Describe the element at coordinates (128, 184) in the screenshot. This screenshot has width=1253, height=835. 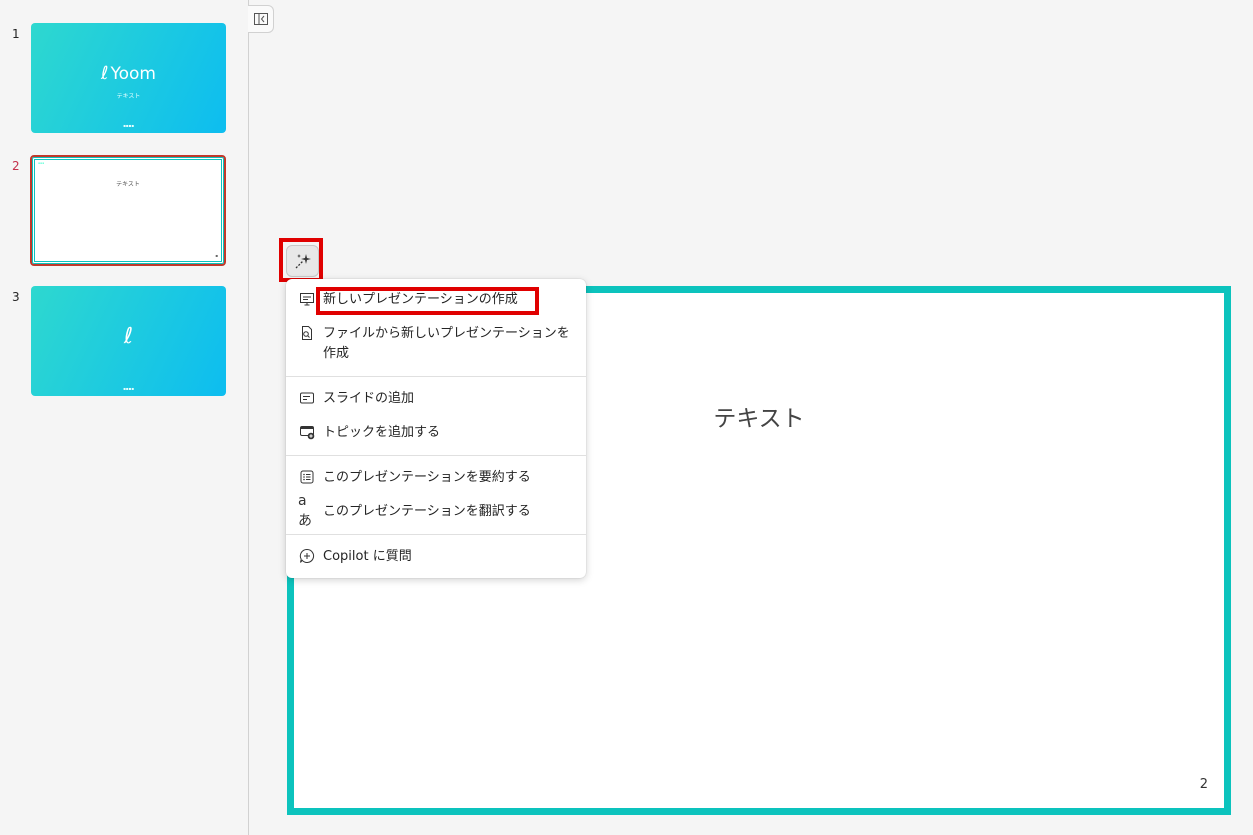
I see `thumbnail-text: テキスト` at that location.